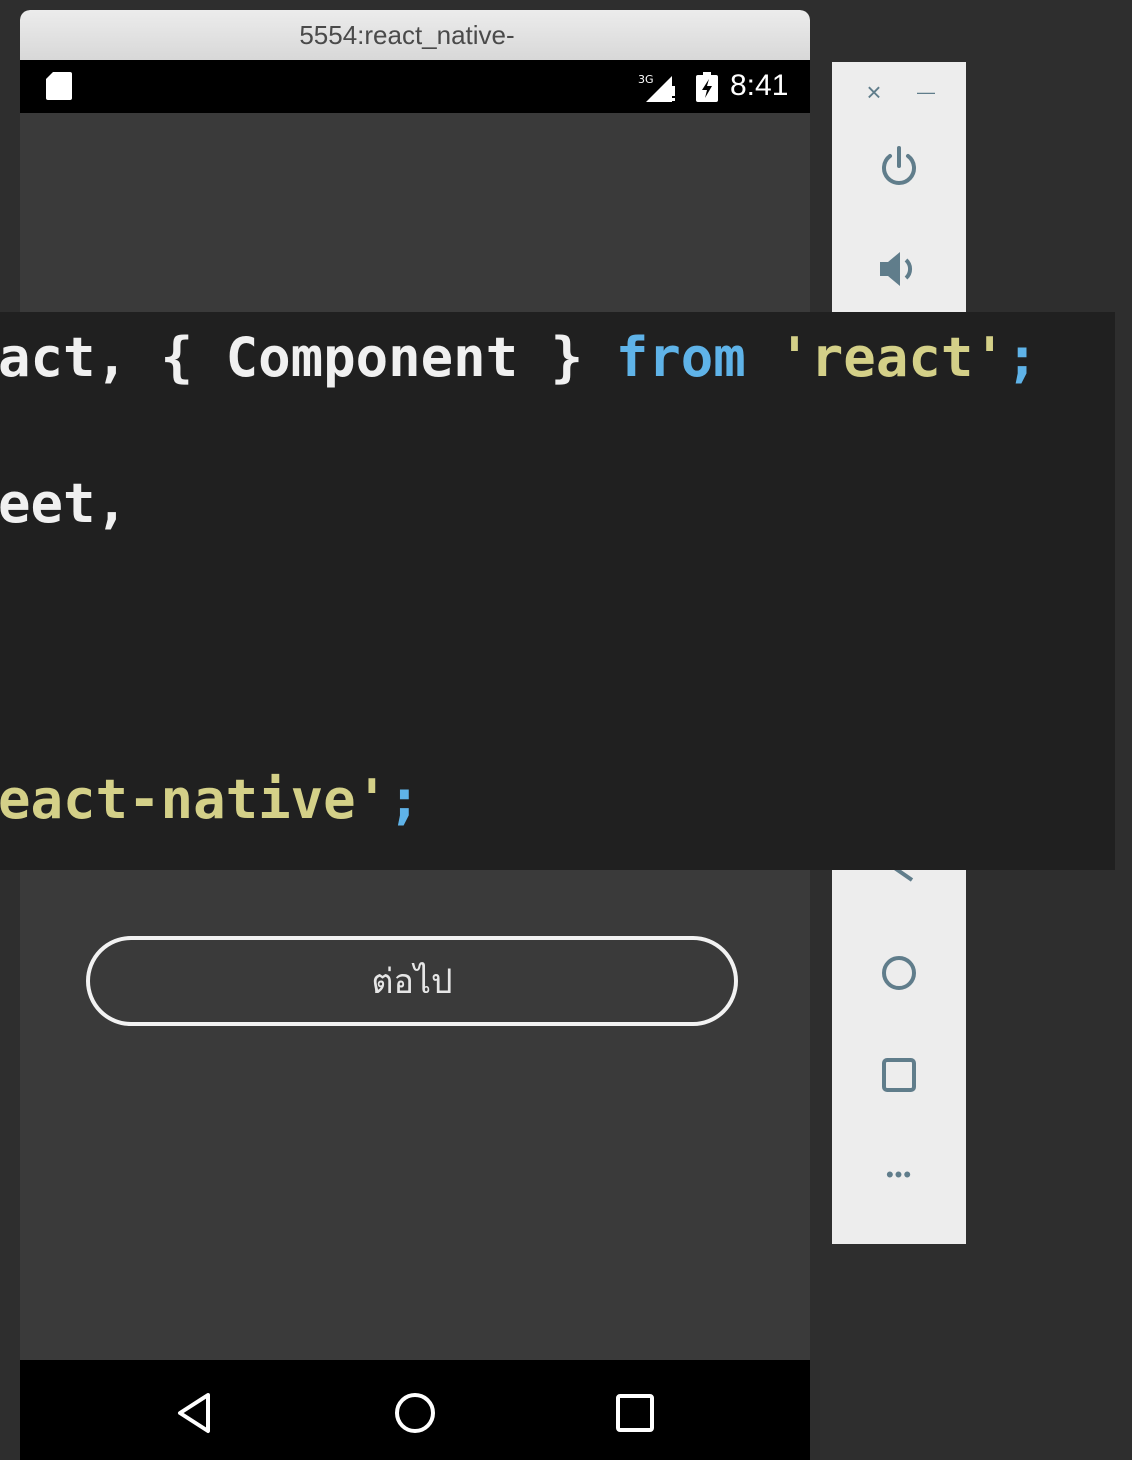 The height and width of the screenshot is (1460, 1132). I want to click on close-button: ×, so click(874, 92).